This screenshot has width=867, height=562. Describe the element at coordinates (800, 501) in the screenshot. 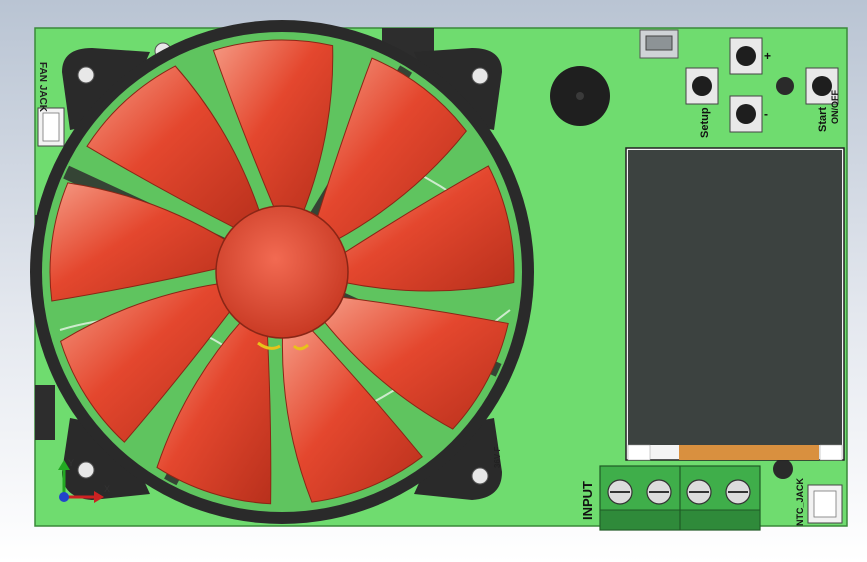

I see `ntc-jack-label: NTC_JACK` at that location.